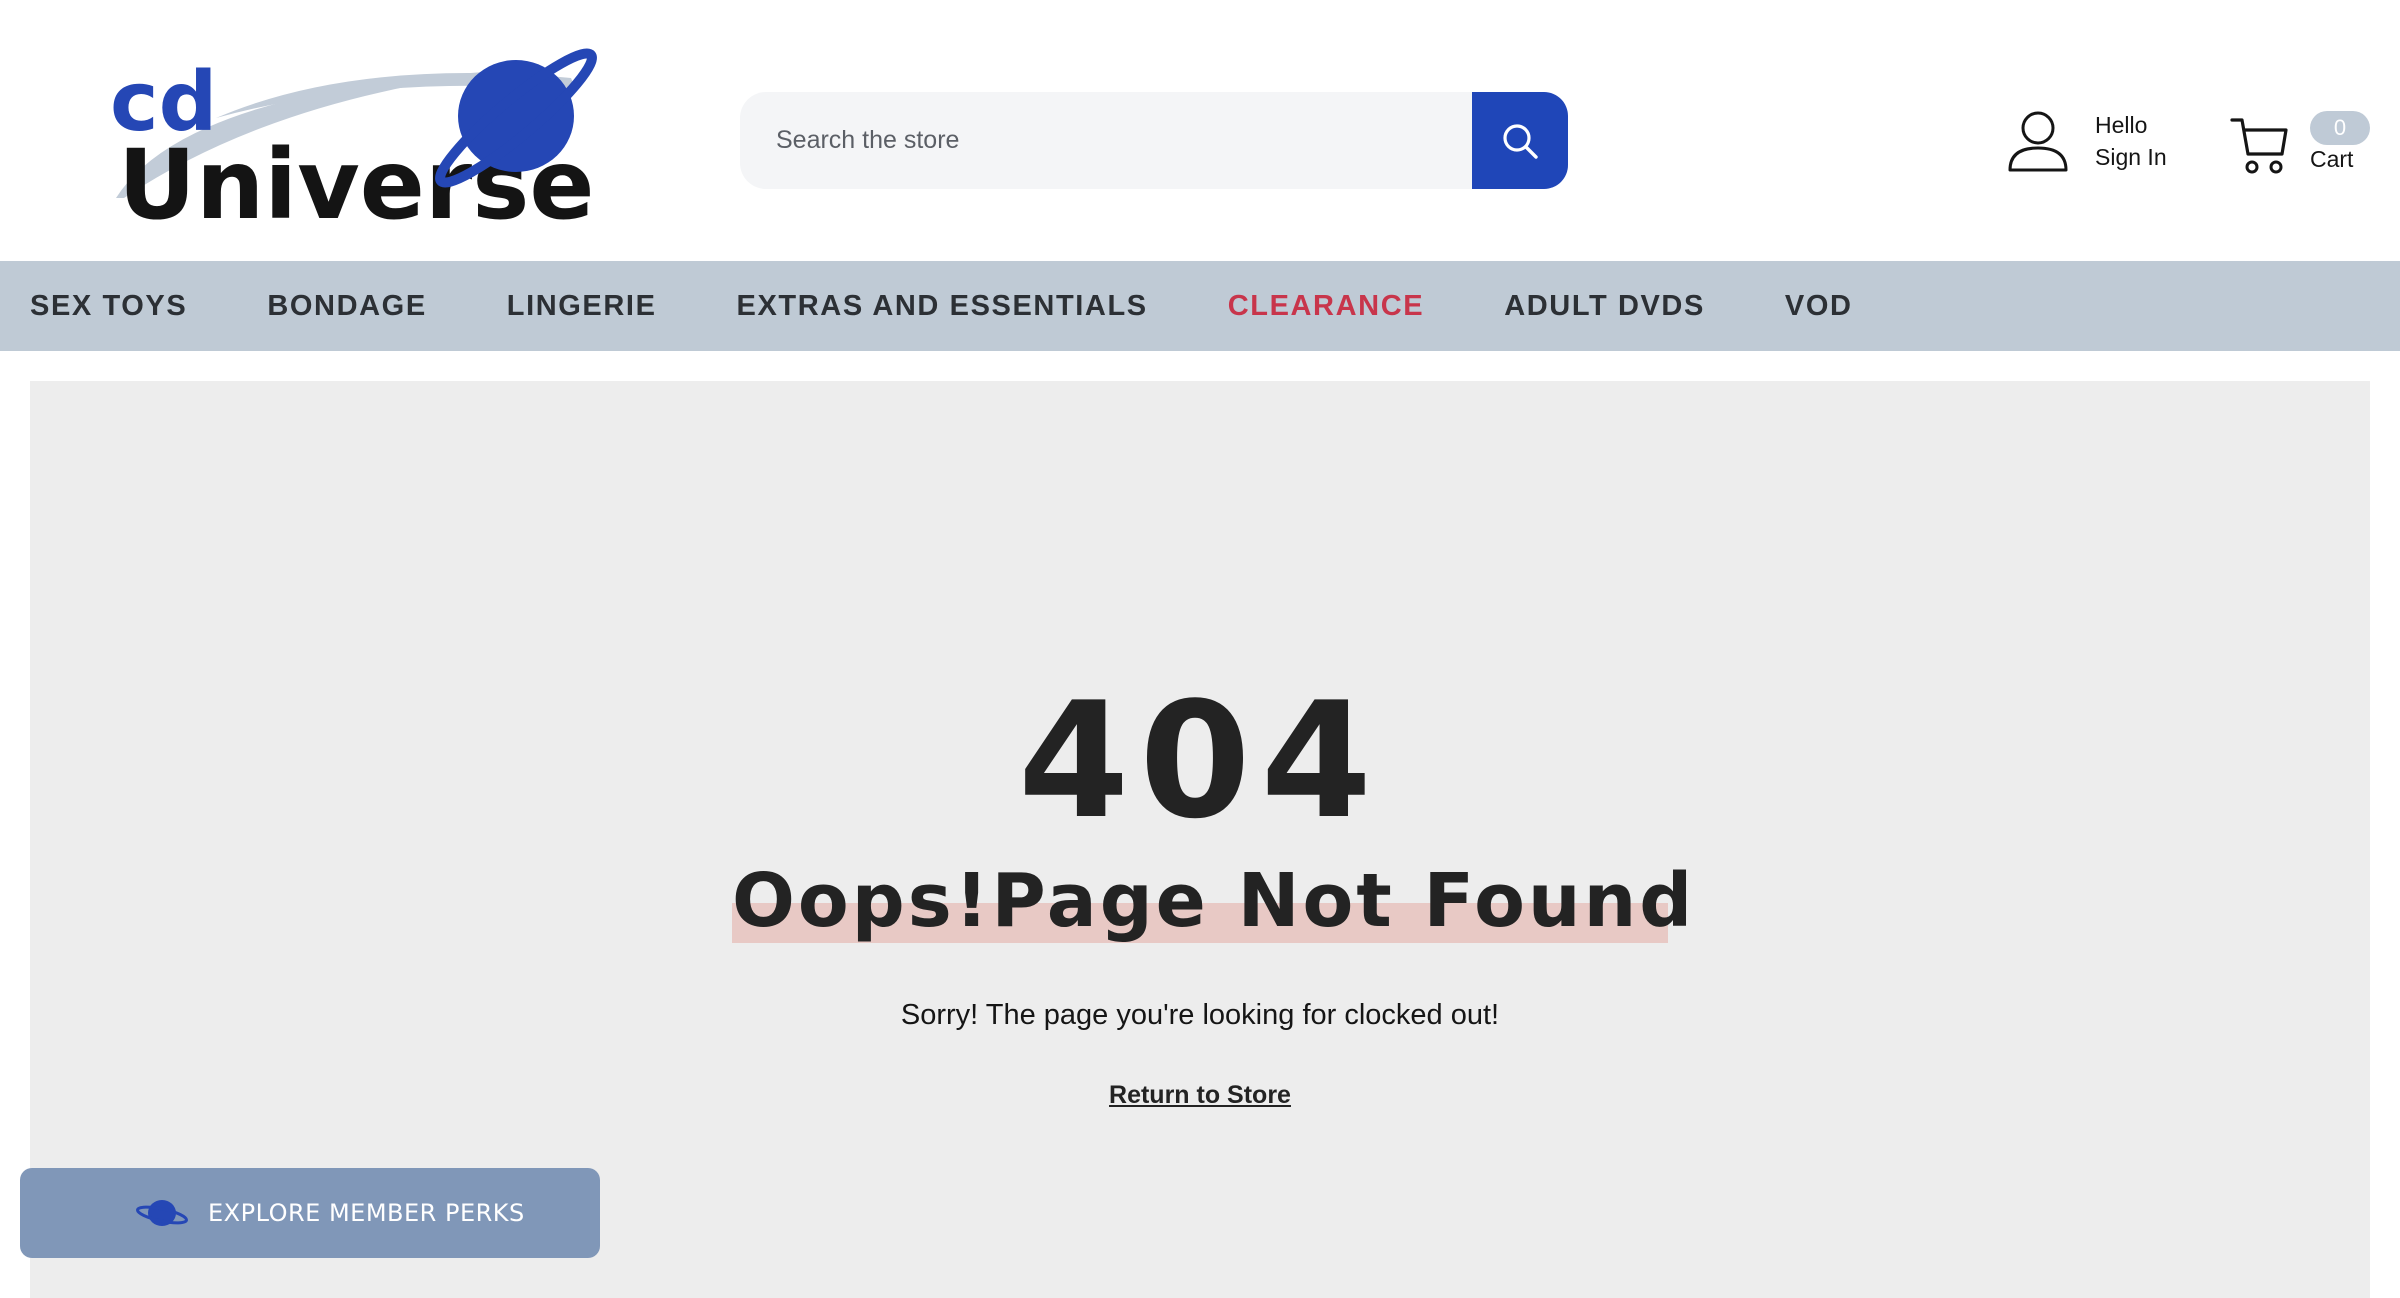 This screenshot has width=2400, height=1298. I want to click on member-perks-label: EXPLORE MEMBER PERKS, so click(366, 1213).